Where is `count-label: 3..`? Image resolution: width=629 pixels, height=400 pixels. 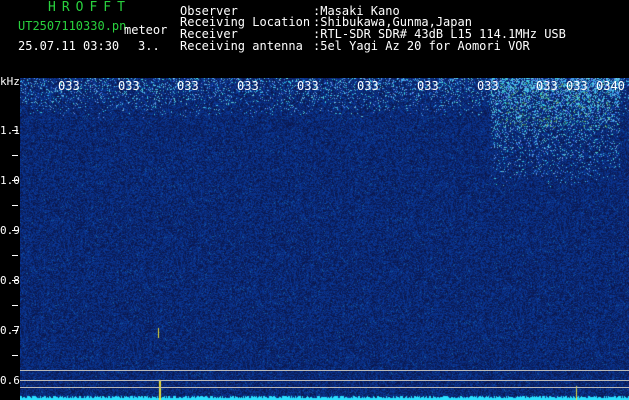 count-label: 3.. is located at coordinates (149, 46).